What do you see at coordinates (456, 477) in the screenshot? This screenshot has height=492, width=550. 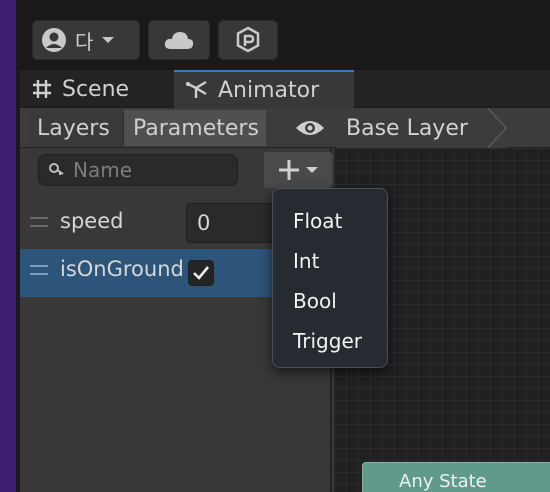 I see `any-state-node: Any State` at bounding box center [456, 477].